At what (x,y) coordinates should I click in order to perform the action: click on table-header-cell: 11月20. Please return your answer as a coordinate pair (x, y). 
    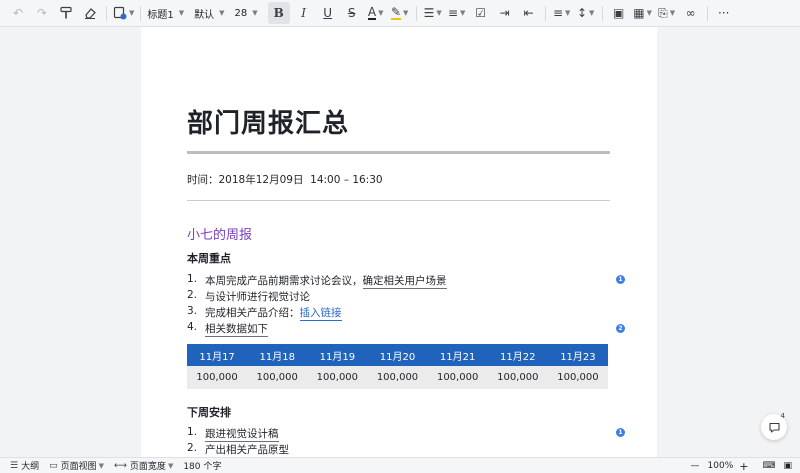
    Looking at the image, I should click on (397, 355).